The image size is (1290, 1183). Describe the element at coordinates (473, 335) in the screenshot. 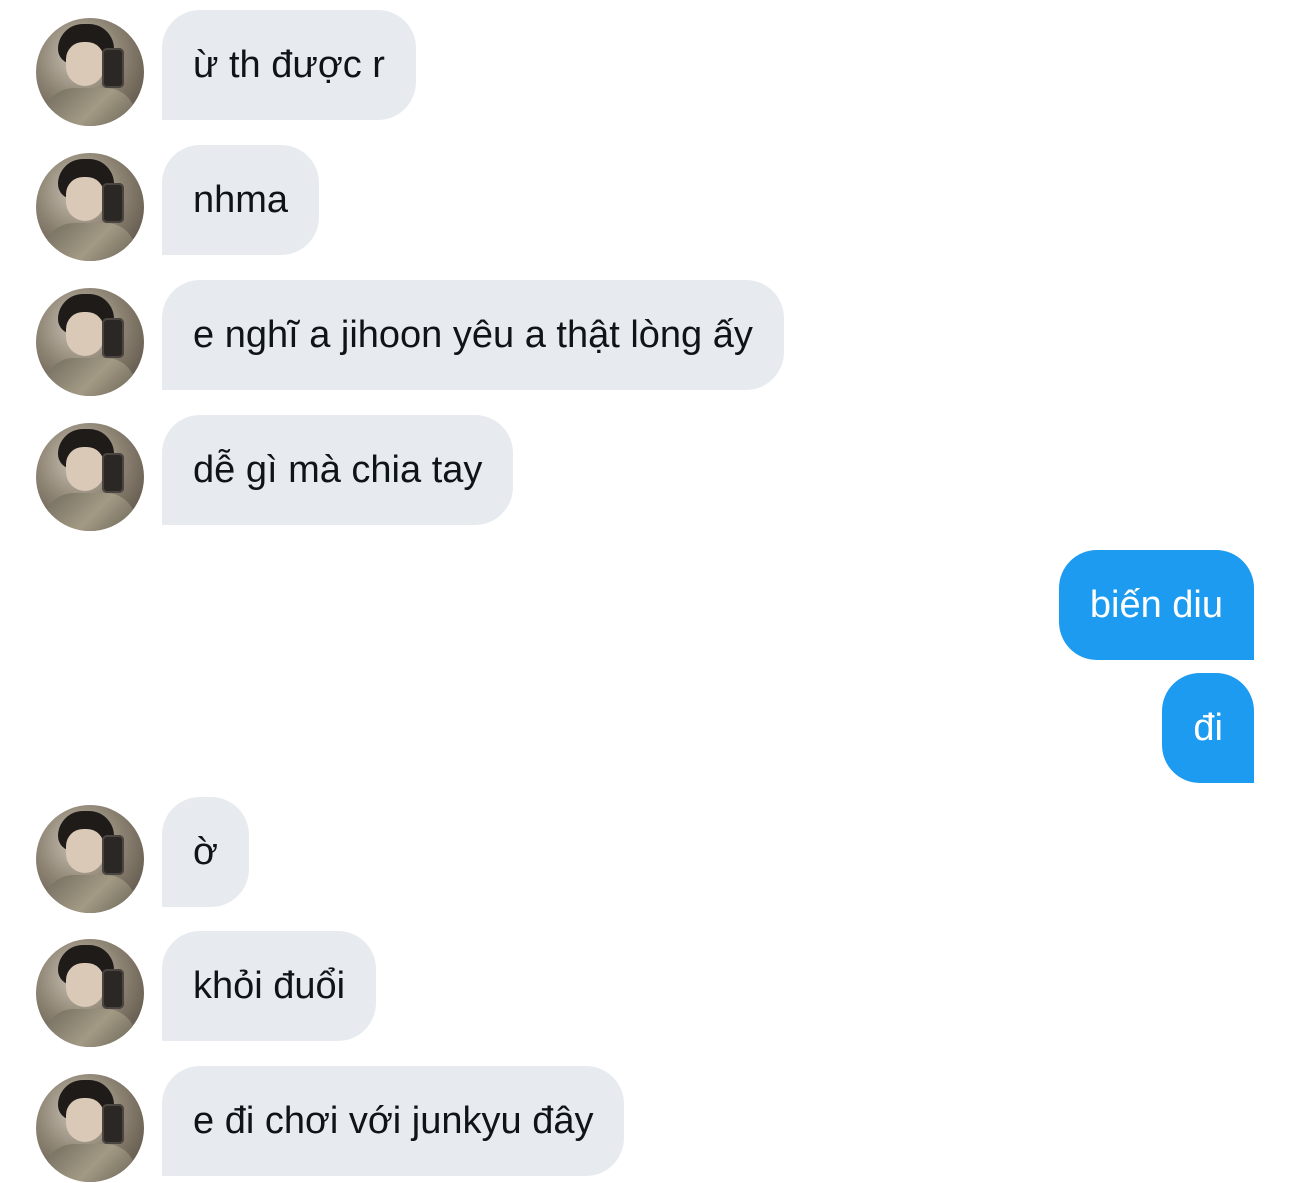

I see `message-bubble: e nghĩ a jihoon yêu a thật lòng ấy` at that location.